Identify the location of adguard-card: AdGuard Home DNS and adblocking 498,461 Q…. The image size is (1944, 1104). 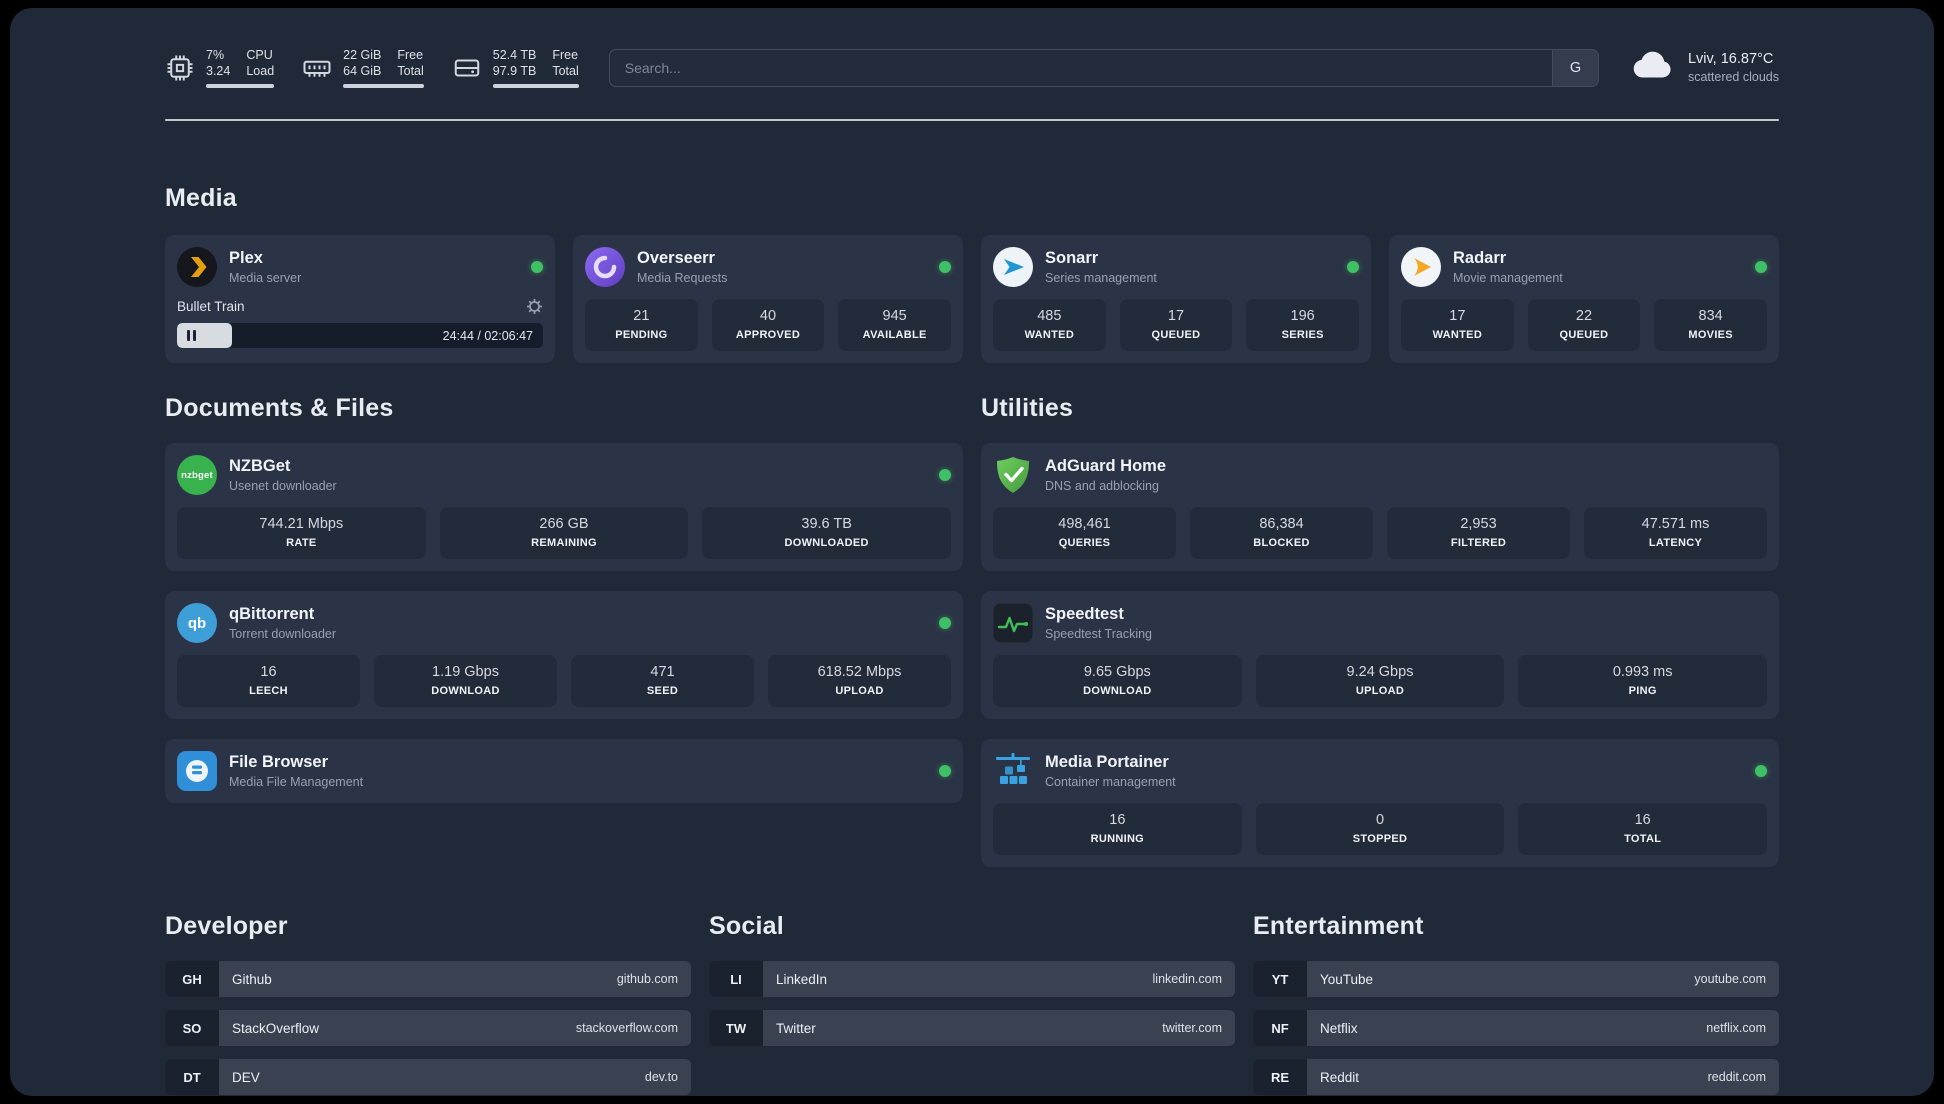
(1380, 507).